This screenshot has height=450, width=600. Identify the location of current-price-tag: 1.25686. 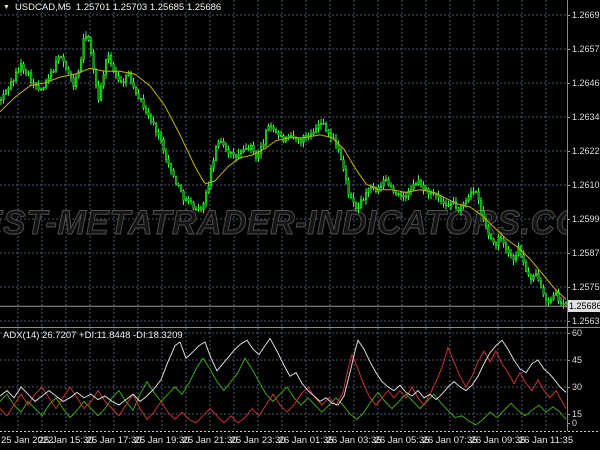
(584, 306).